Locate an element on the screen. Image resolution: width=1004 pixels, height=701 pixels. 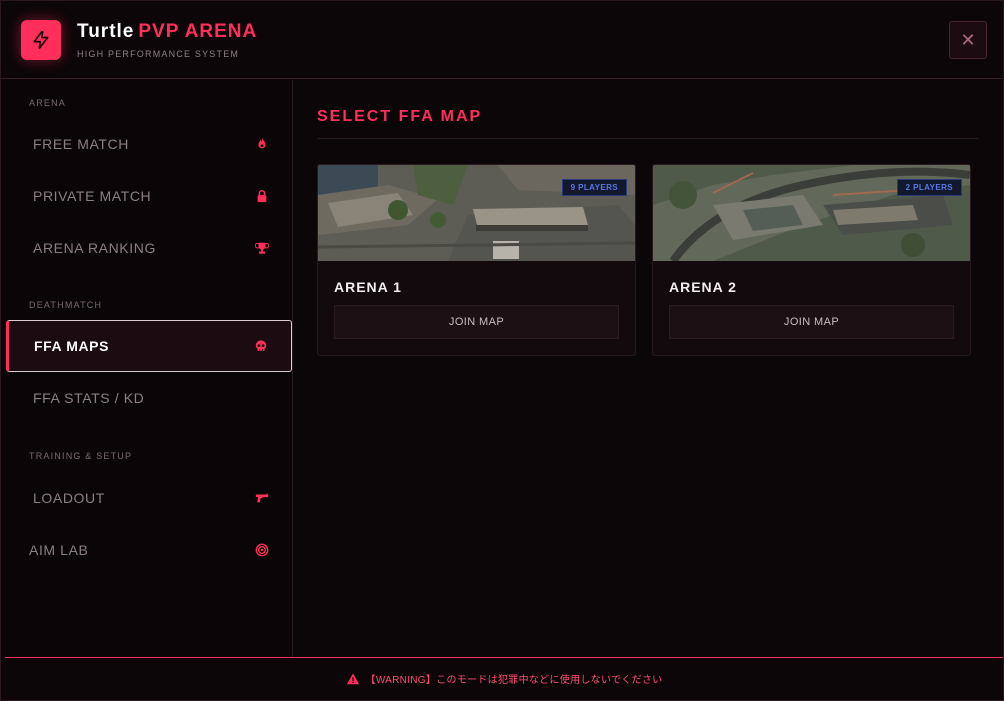
player-count-badge: 2 PLAYERS is located at coordinates (929, 187).